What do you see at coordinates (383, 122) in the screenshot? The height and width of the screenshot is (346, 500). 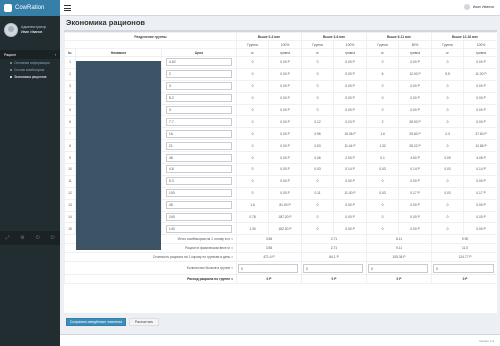 I see `value-cell: 2` at bounding box center [383, 122].